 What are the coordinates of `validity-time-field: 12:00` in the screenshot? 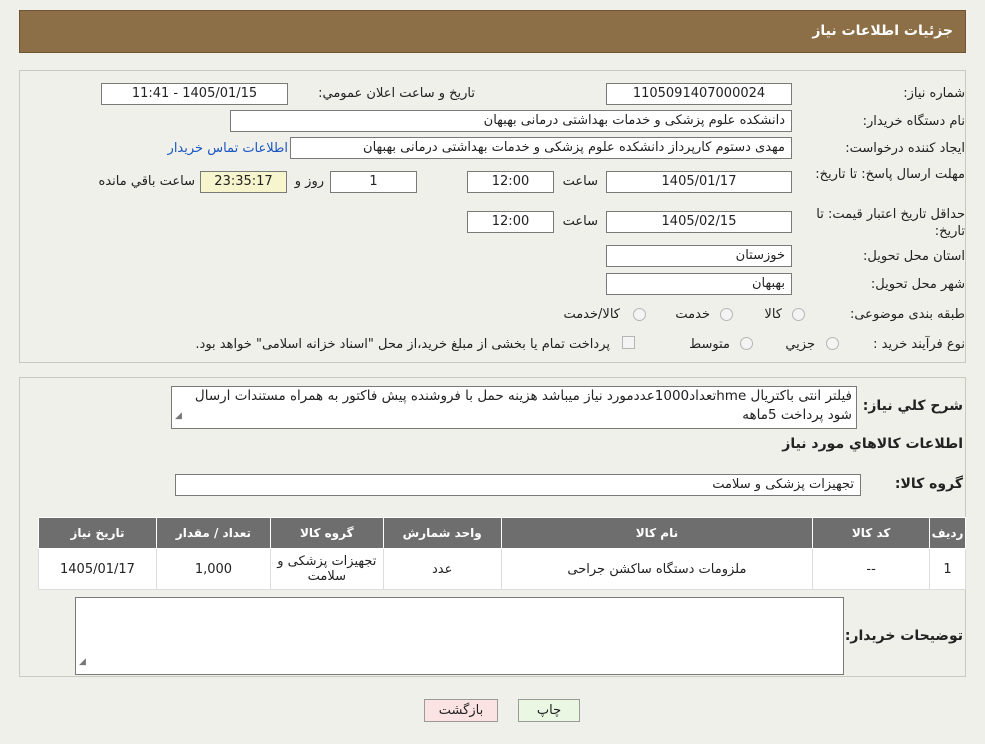 It's located at (510, 222).